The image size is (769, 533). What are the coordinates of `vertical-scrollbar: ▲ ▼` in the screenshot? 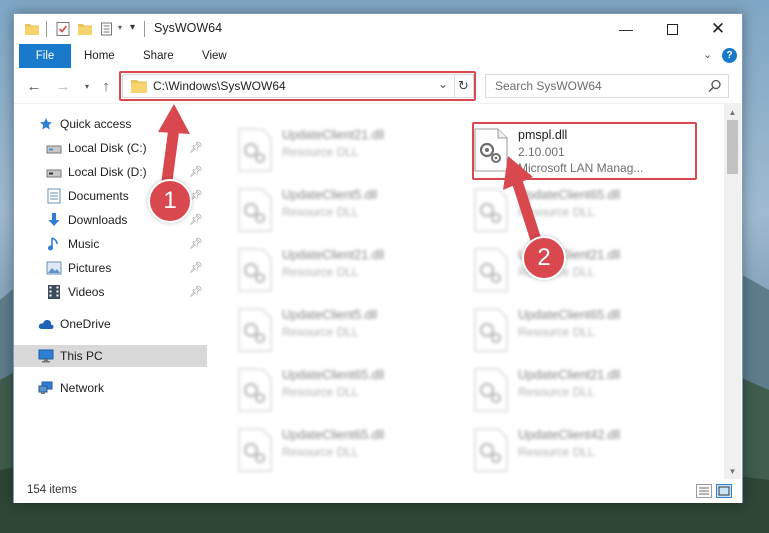 It's located at (732, 291).